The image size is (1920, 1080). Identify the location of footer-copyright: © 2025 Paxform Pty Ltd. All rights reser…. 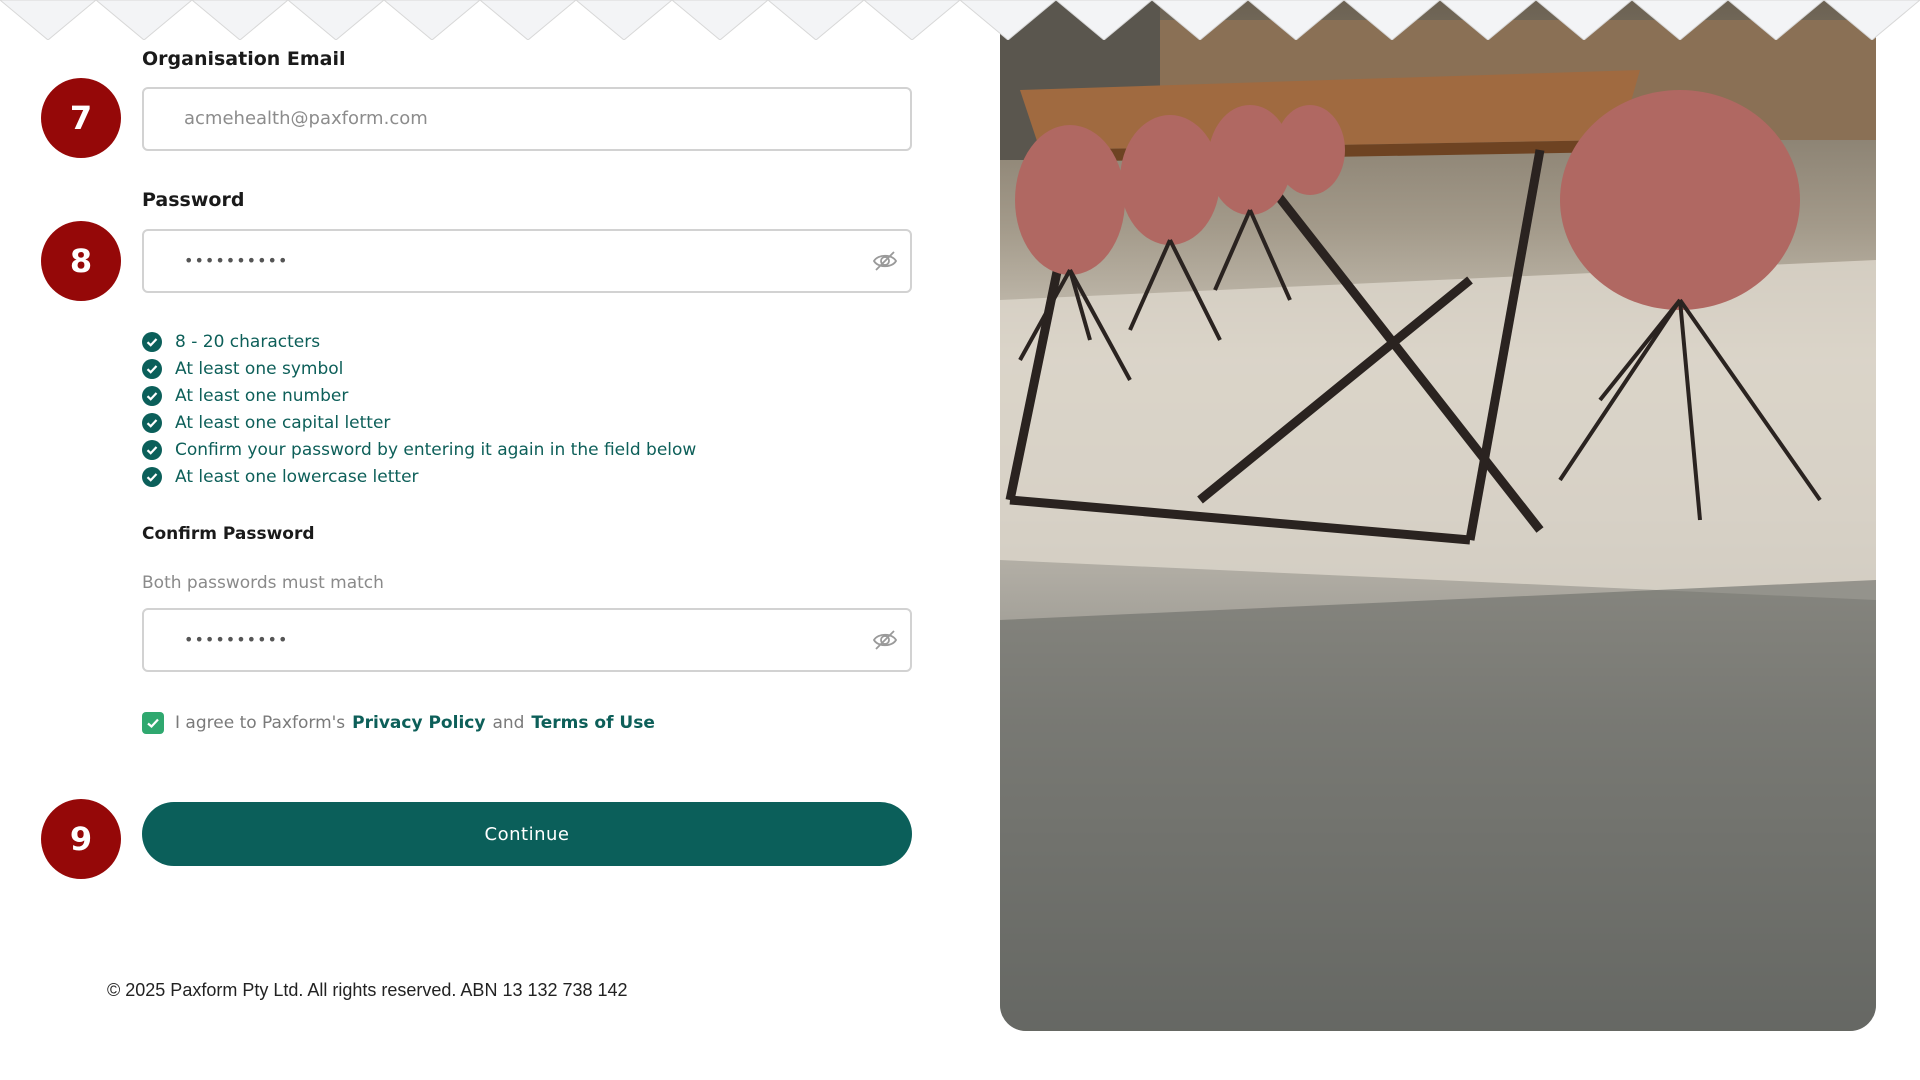
(367, 990).